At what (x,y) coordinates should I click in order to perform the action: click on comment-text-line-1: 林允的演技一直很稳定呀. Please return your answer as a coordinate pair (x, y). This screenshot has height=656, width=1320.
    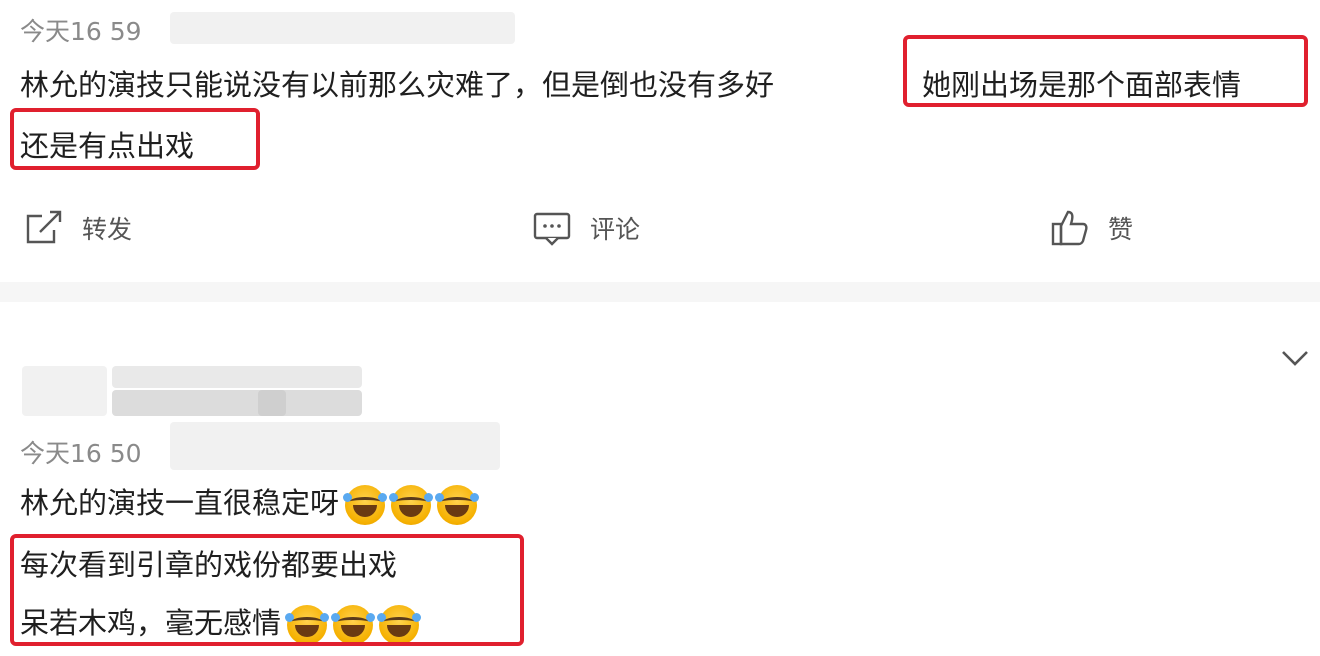
    Looking at the image, I should click on (250, 502).